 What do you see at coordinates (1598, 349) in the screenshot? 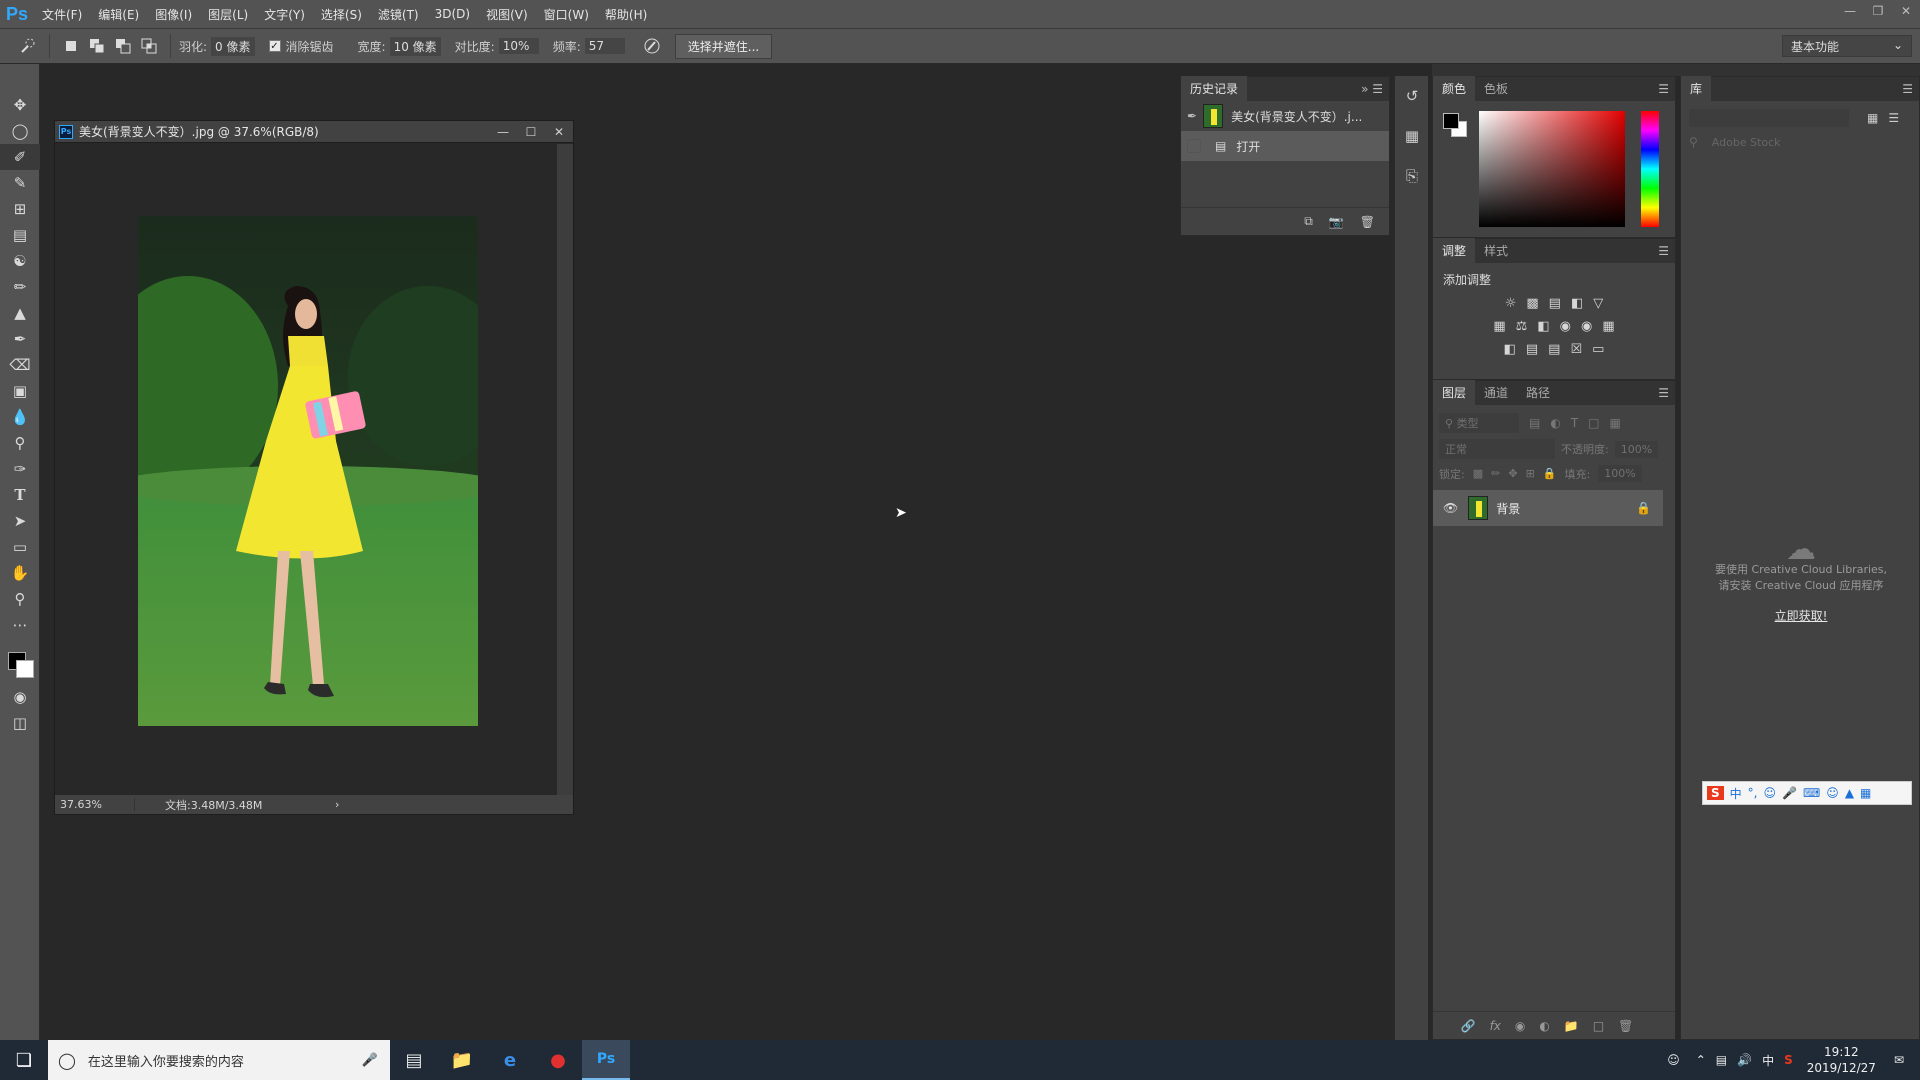
I see `gradient-map-icon: ▭` at bounding box center [1598, 349].